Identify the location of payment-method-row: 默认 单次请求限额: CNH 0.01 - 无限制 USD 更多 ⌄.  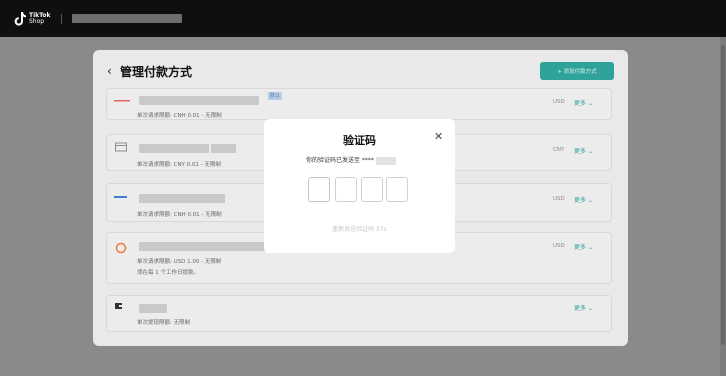
(359, 104).